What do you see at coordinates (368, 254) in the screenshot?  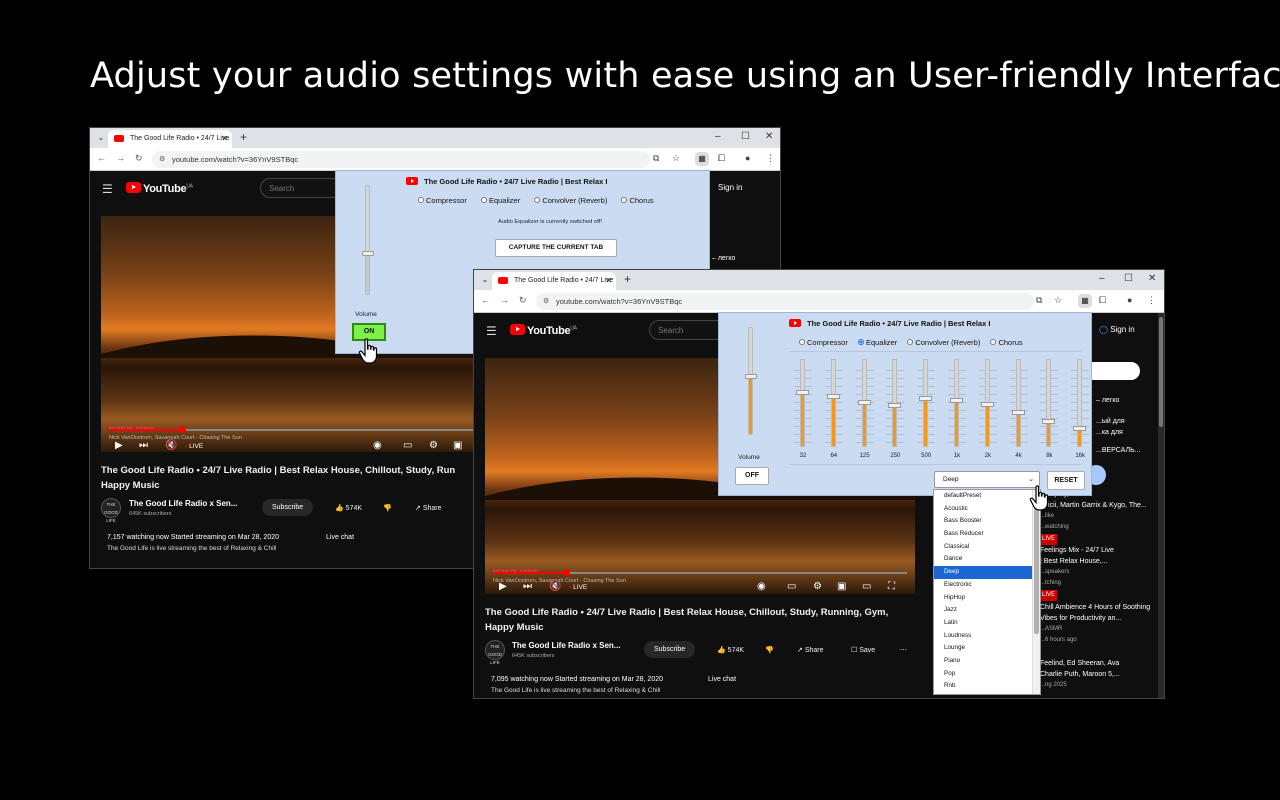 I see `volume-slider-thumb` at bounding box center [368, 254].